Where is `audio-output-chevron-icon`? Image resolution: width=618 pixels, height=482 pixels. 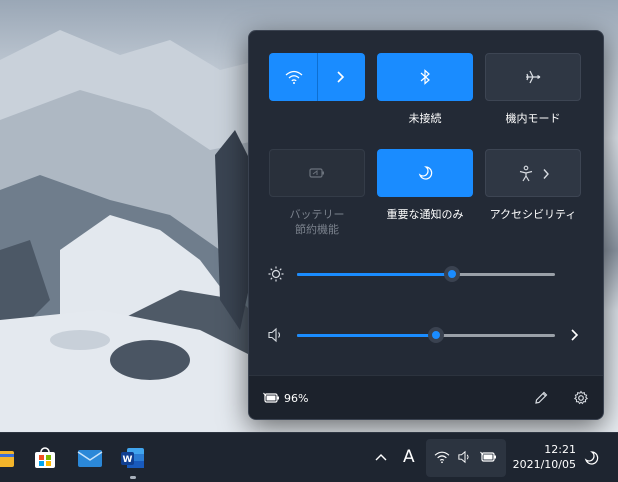 audio-output-chevron-icon is located at coordinates (574, 335).